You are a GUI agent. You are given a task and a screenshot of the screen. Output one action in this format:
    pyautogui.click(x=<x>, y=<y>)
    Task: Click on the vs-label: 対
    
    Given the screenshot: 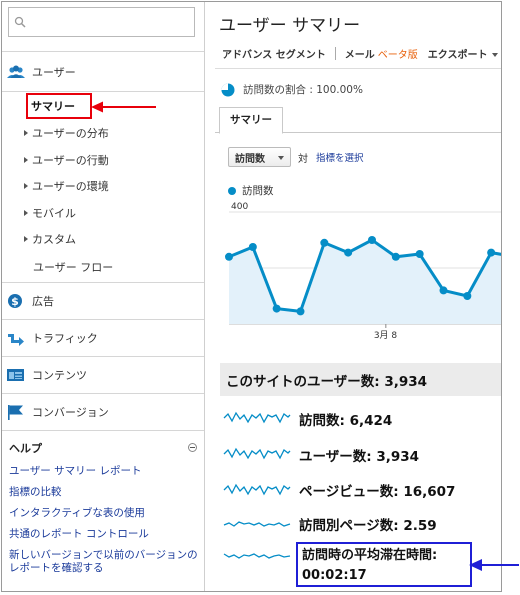 What is the action you would take?
    pyautogui.click(x=303, y=159)
    